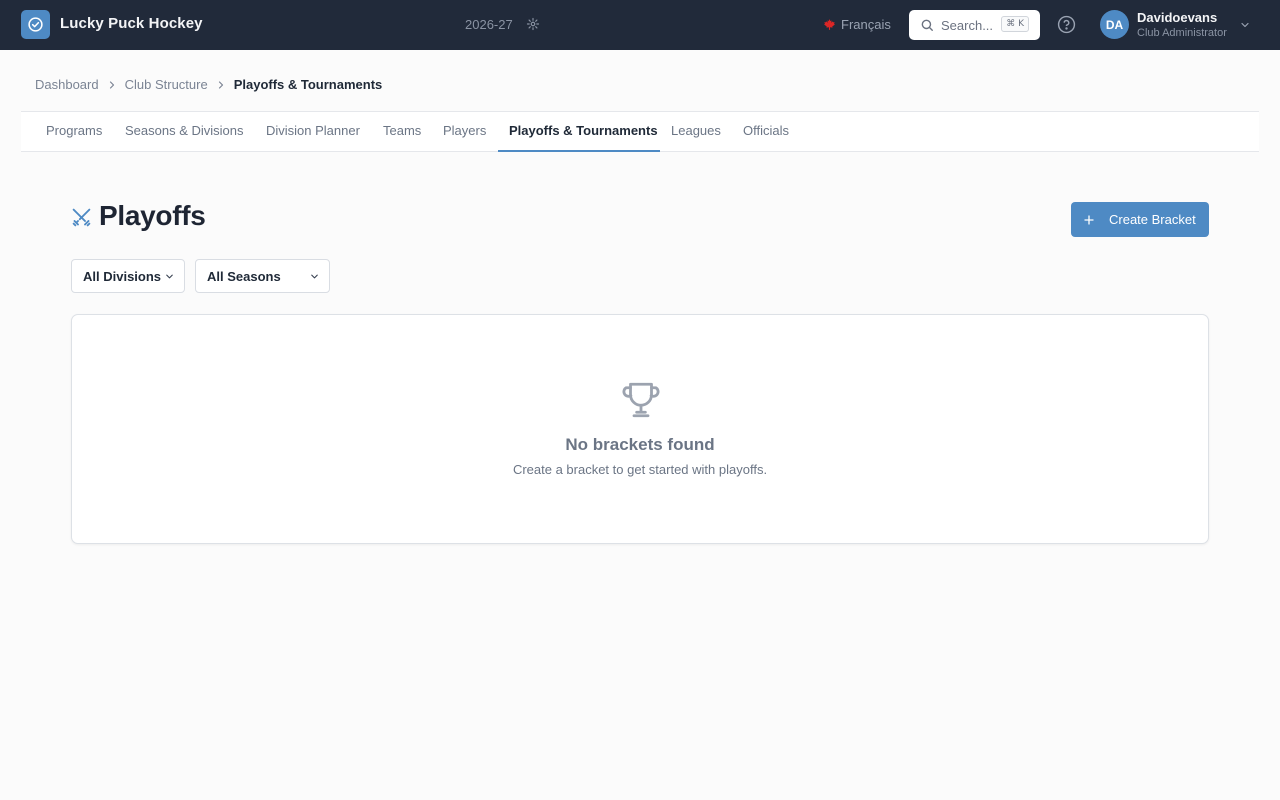 The image size is (1280, 800). Describe the element at coordinates (829, 24) in the screenshot. I see `maple-leaf-icon` at that location.